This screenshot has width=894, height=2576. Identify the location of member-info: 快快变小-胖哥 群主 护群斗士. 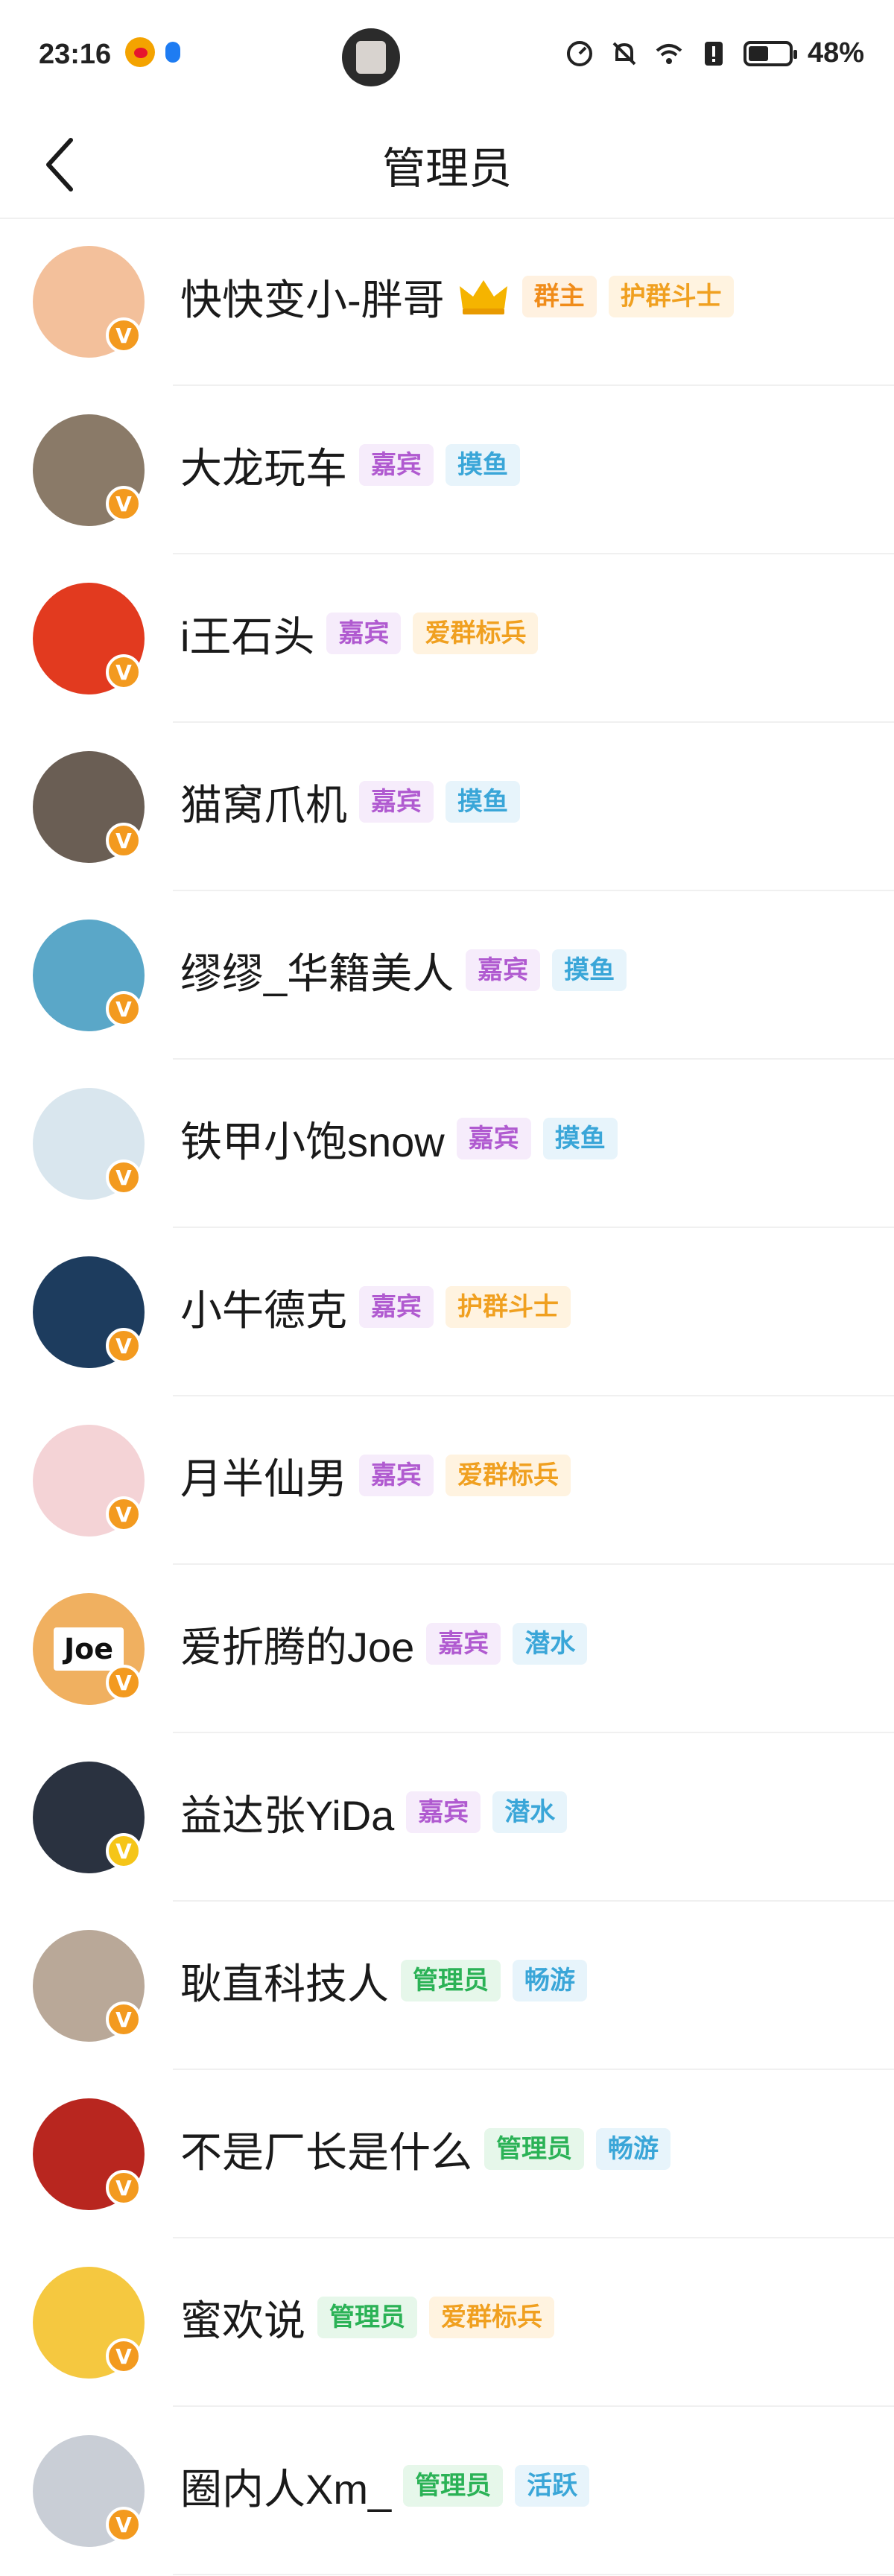
(457, 297).